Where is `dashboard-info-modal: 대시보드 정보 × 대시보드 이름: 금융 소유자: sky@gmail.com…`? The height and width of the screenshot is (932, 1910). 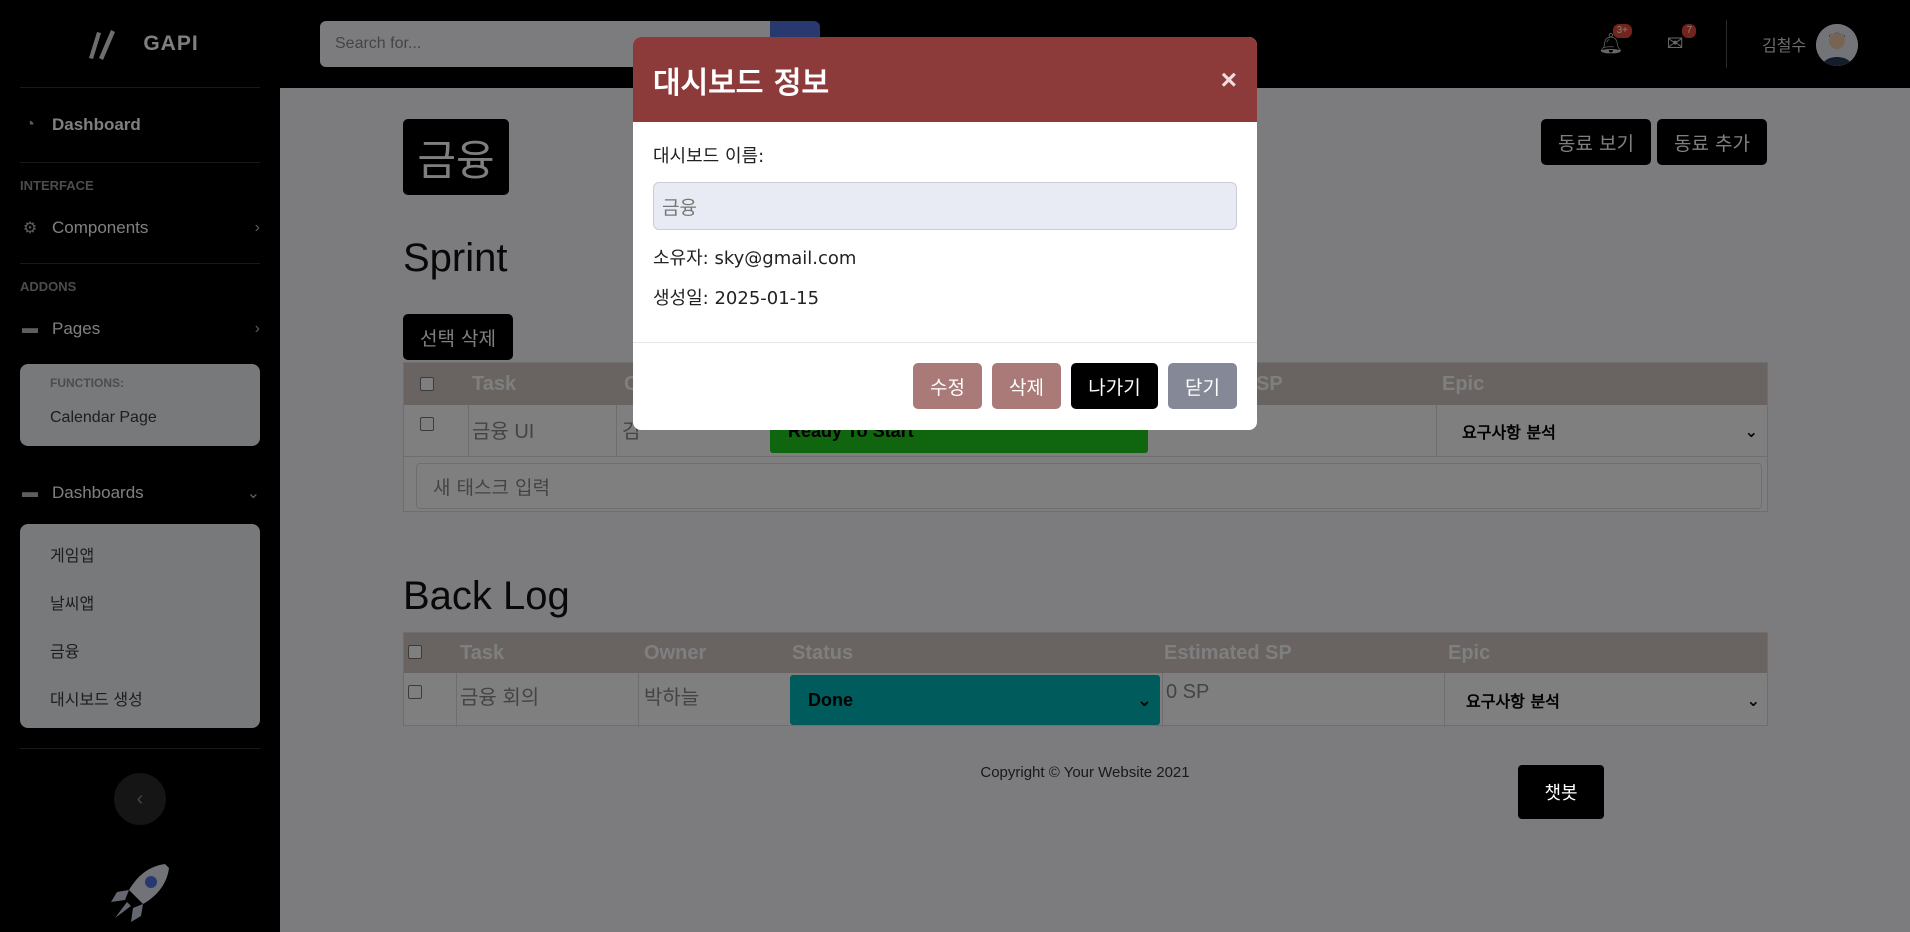
dashboard-info-modal: 대시보드 정보 × 대시보드 이름: 금융 소유자: sky@gmail.com… is located at coordinates (945, 233).